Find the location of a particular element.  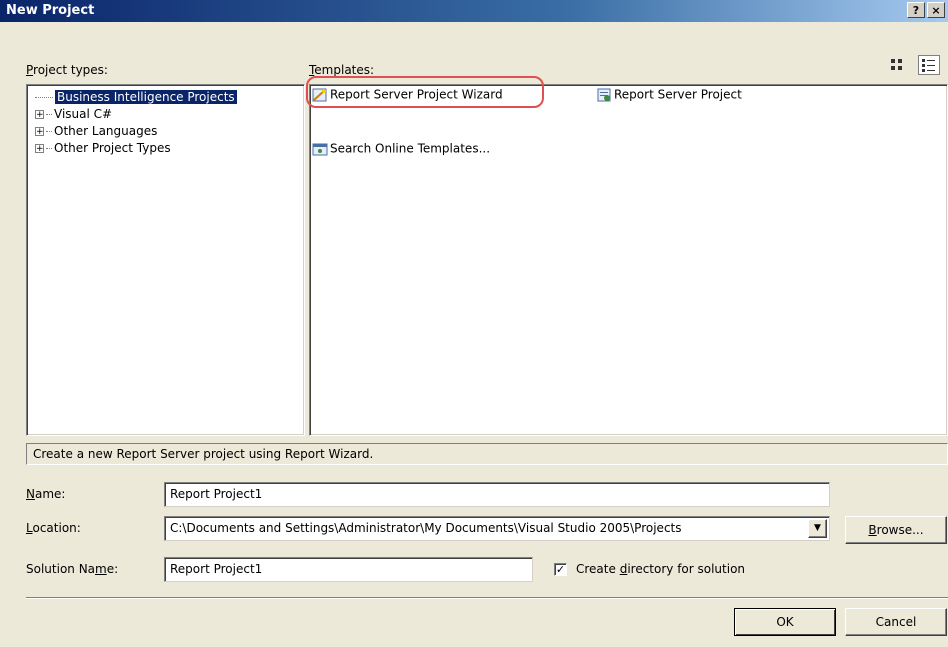

title-bar is located at coordinates (474, 11).